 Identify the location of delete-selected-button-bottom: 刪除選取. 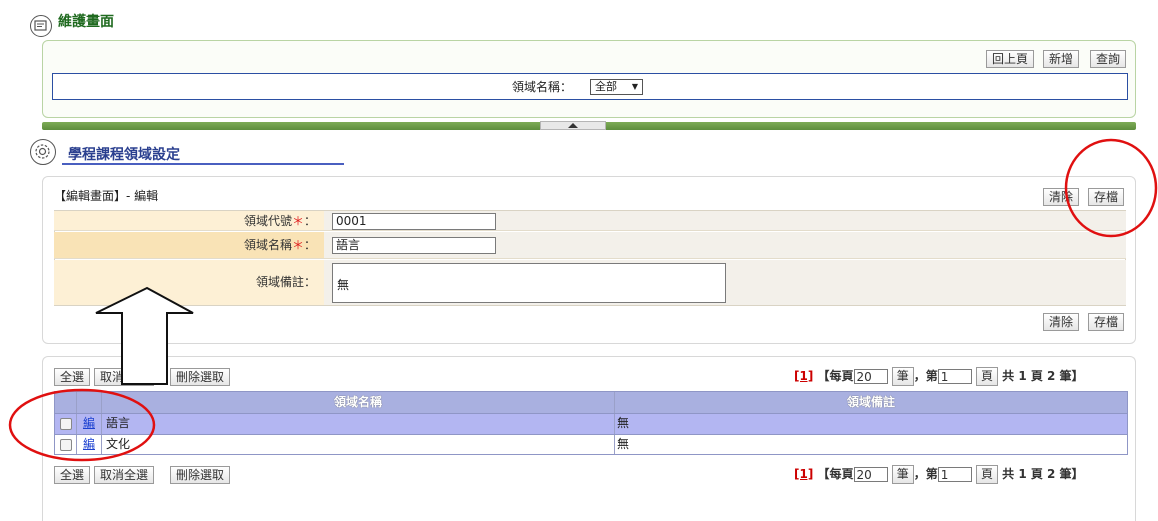
(200, 475).